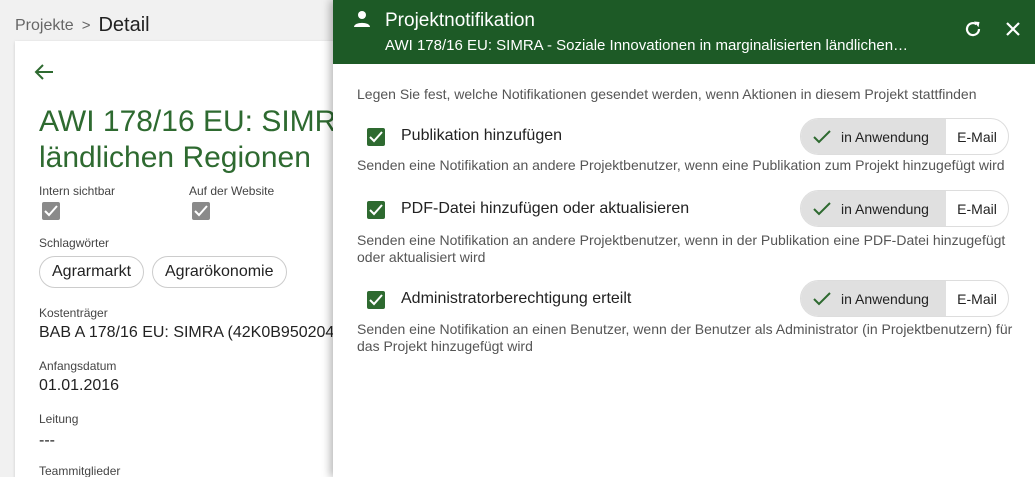  Describe the element at coordinates (124, 25) in the screenshot. I see `breadcrumb-current: Detail` at that location.